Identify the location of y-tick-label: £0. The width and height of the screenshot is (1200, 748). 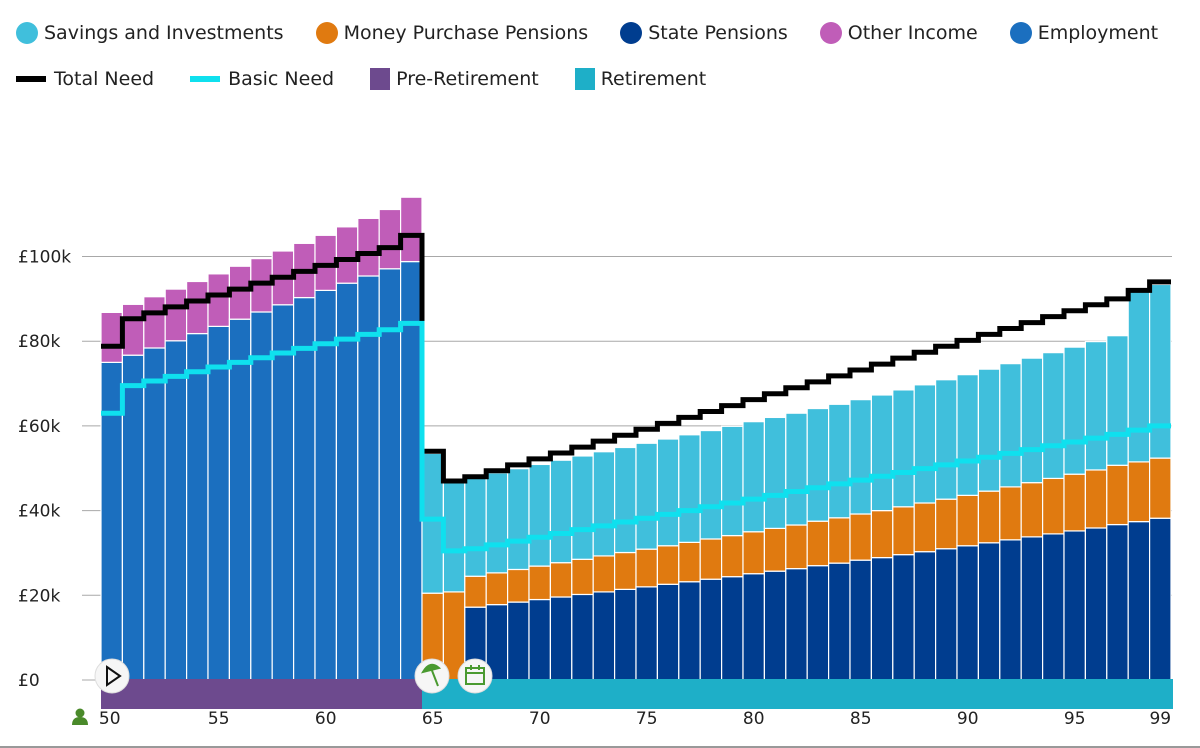
(29, 681).